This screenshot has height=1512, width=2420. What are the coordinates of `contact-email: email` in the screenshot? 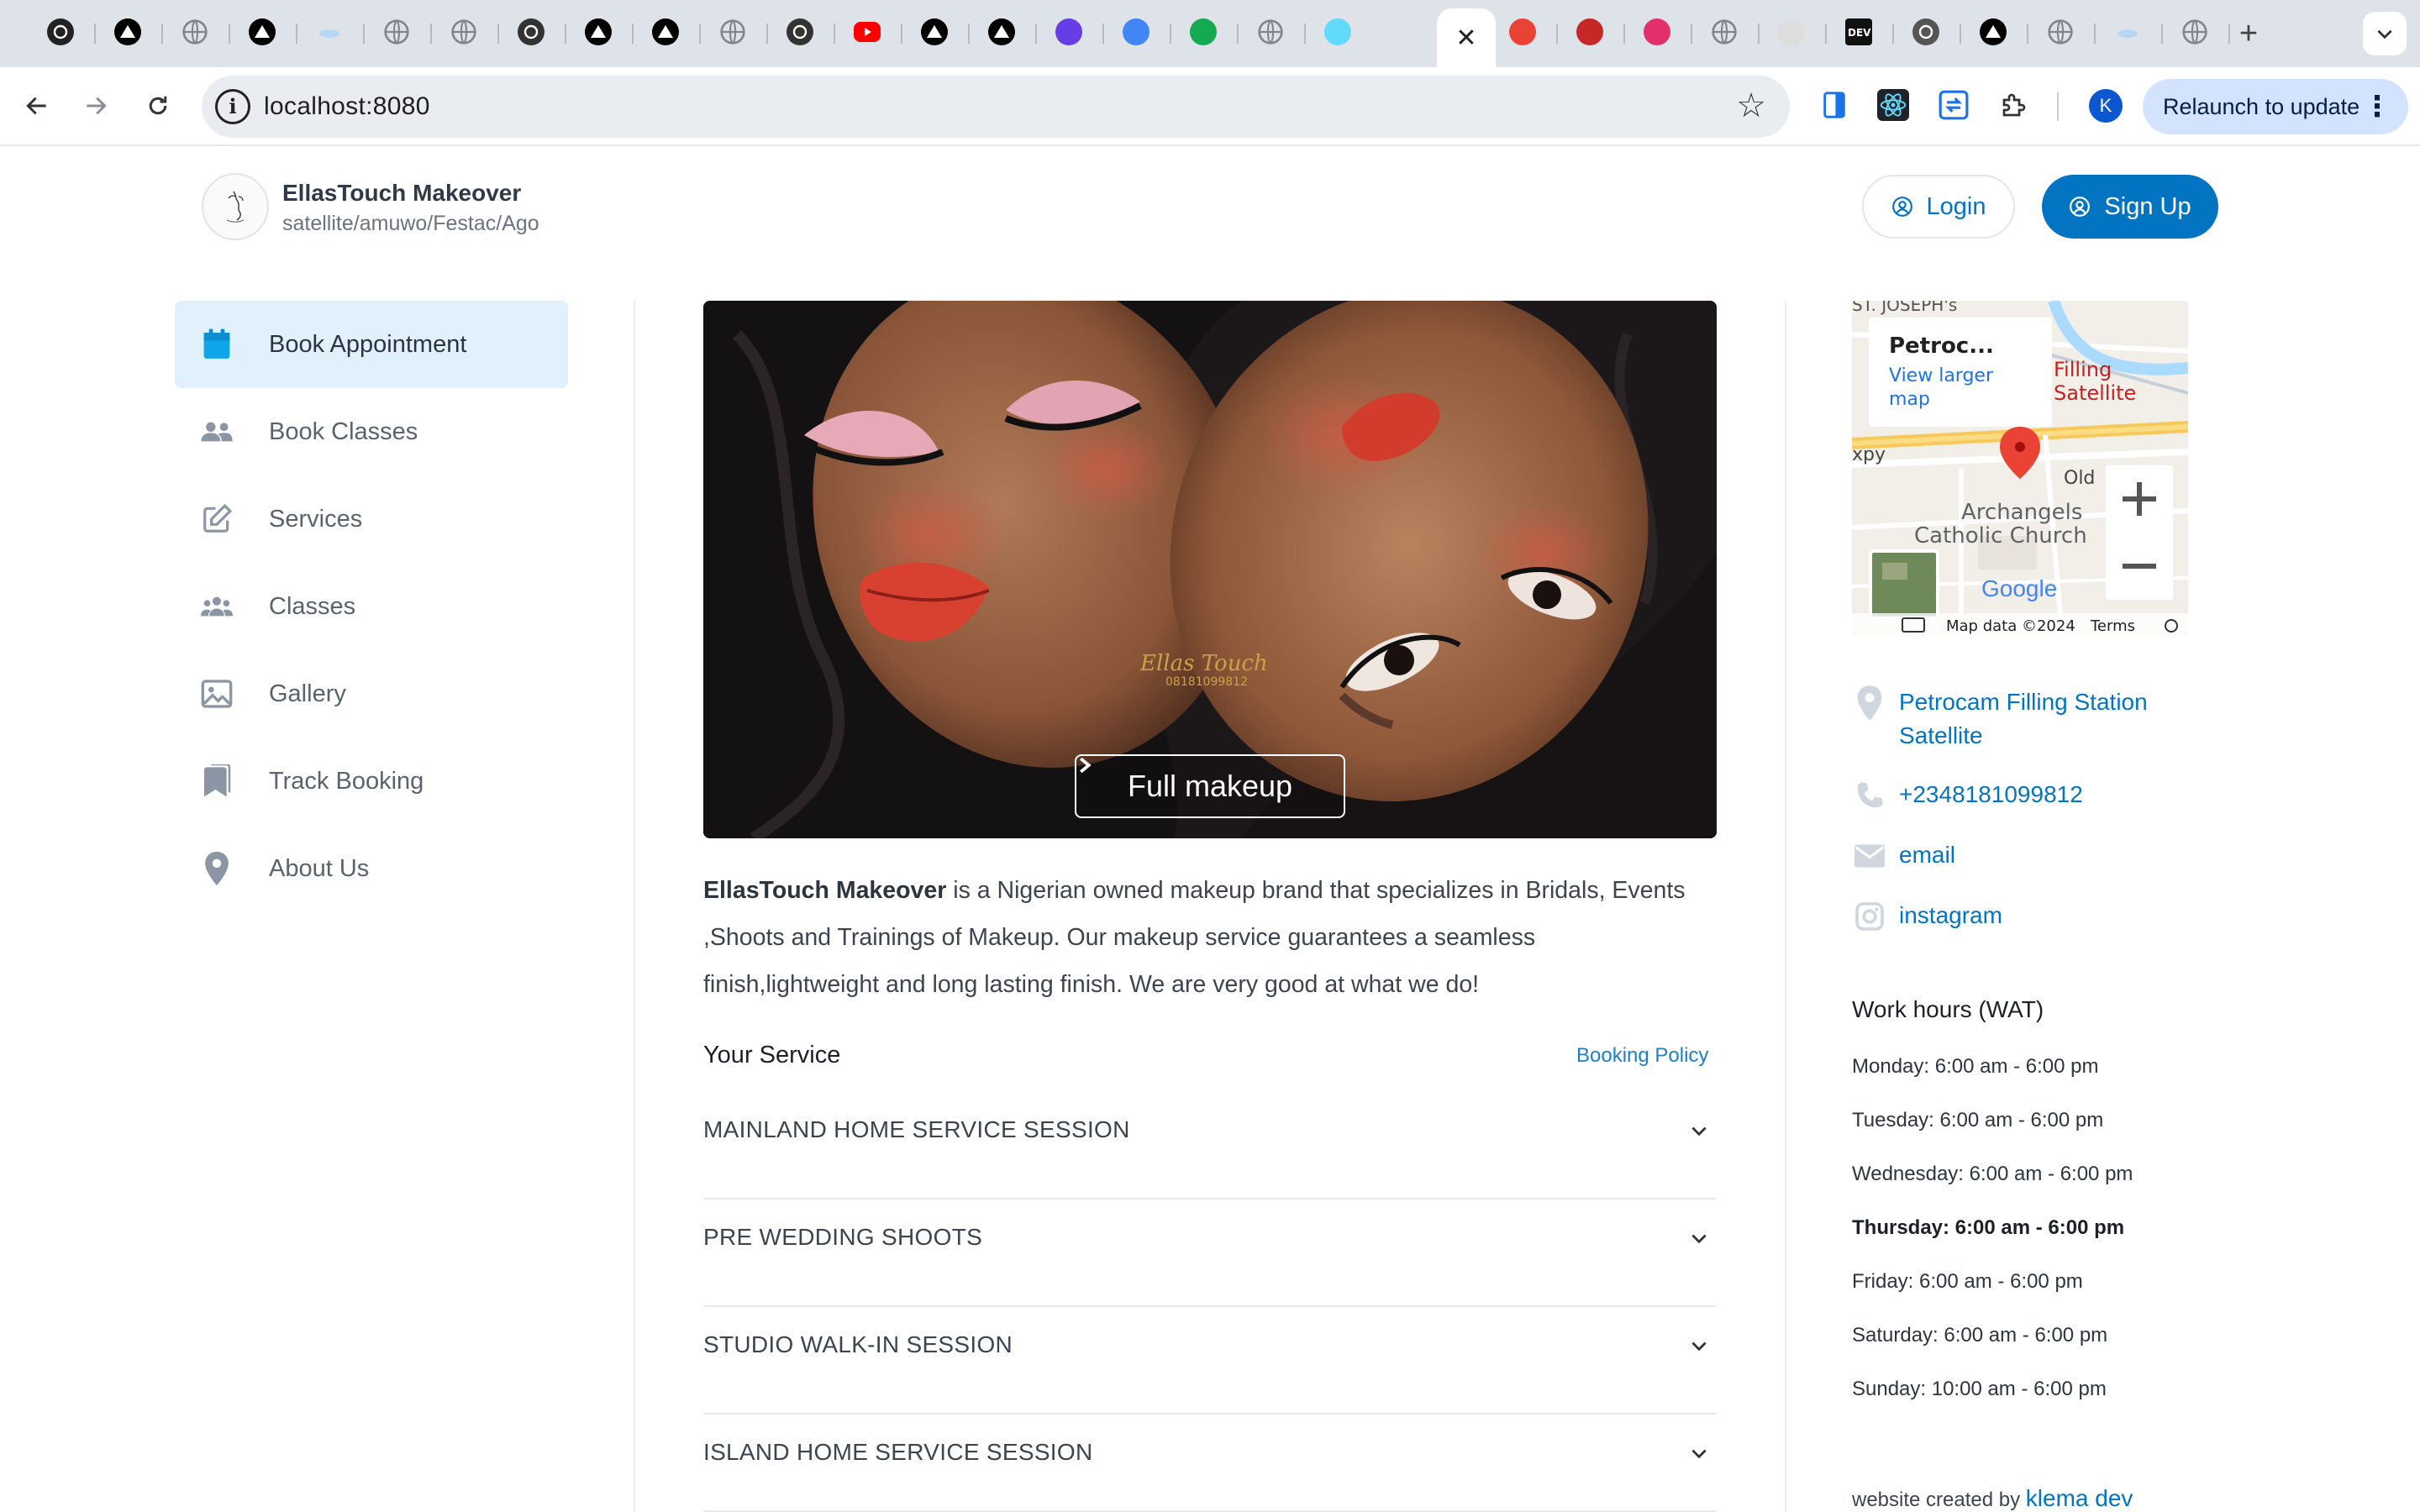 It's located at (2029, 856).